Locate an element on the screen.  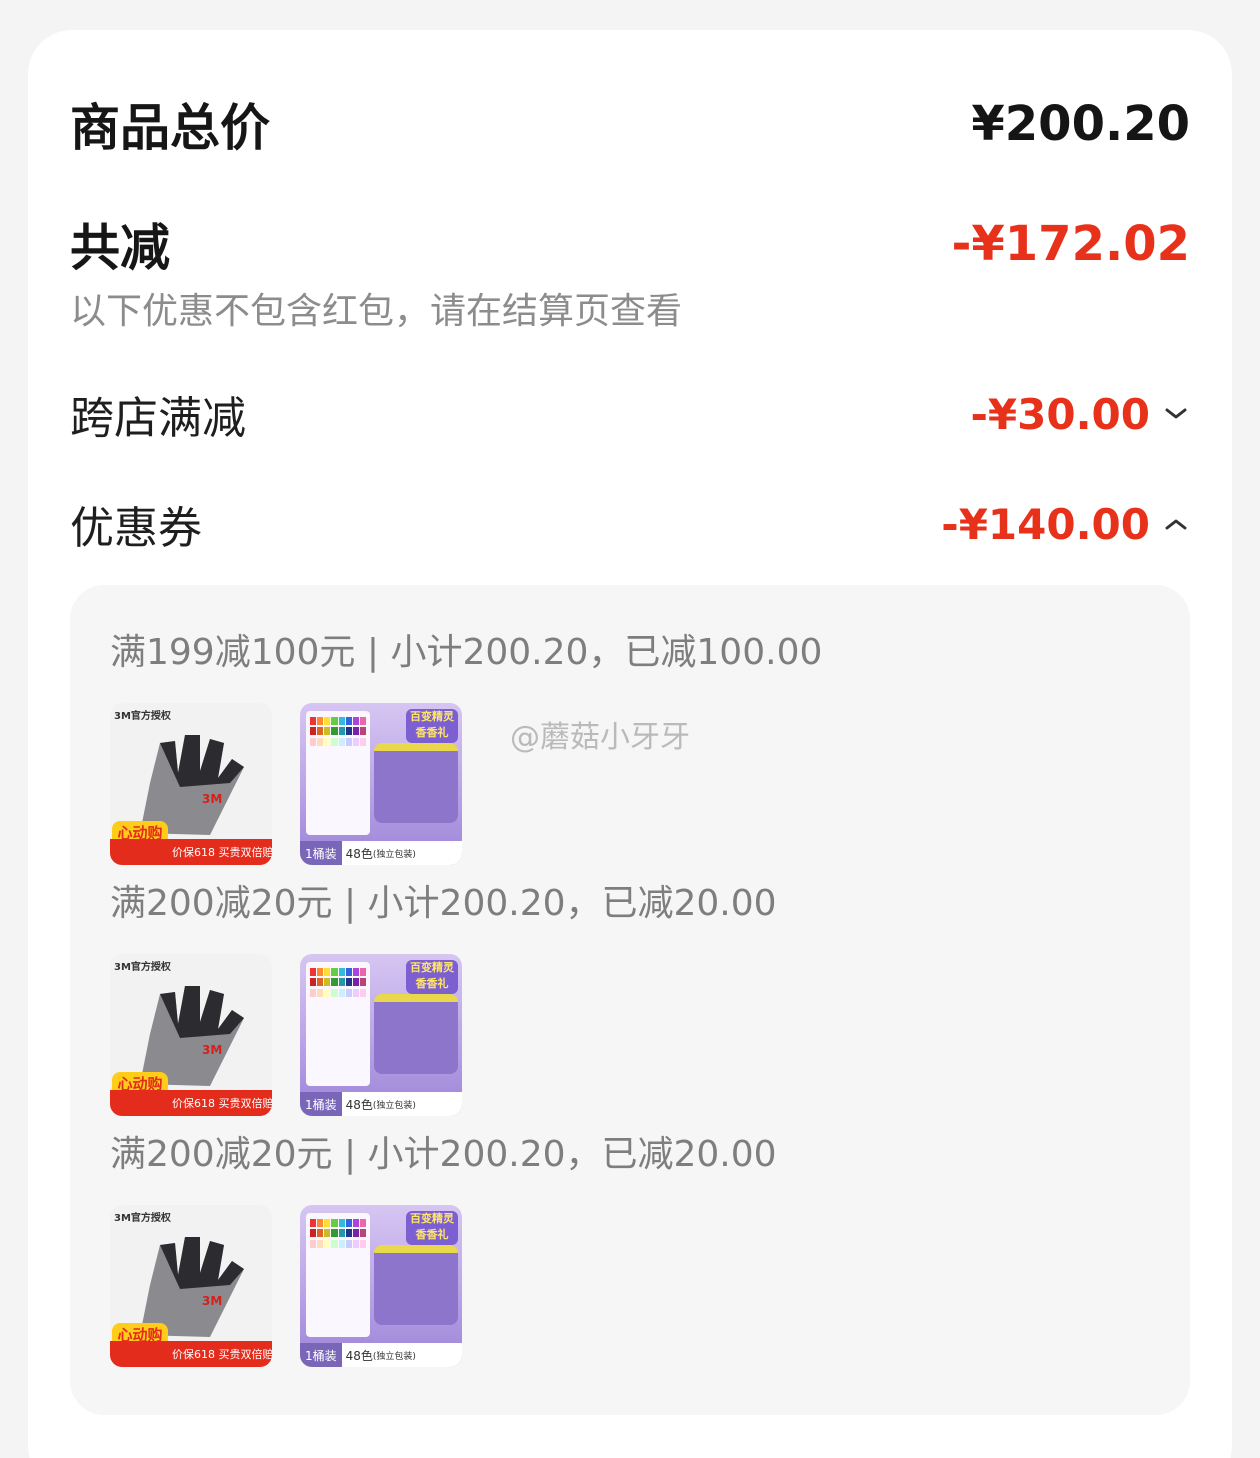
total-discount-row: 共减 -¥172.02 is located at coordinates (630, 244).